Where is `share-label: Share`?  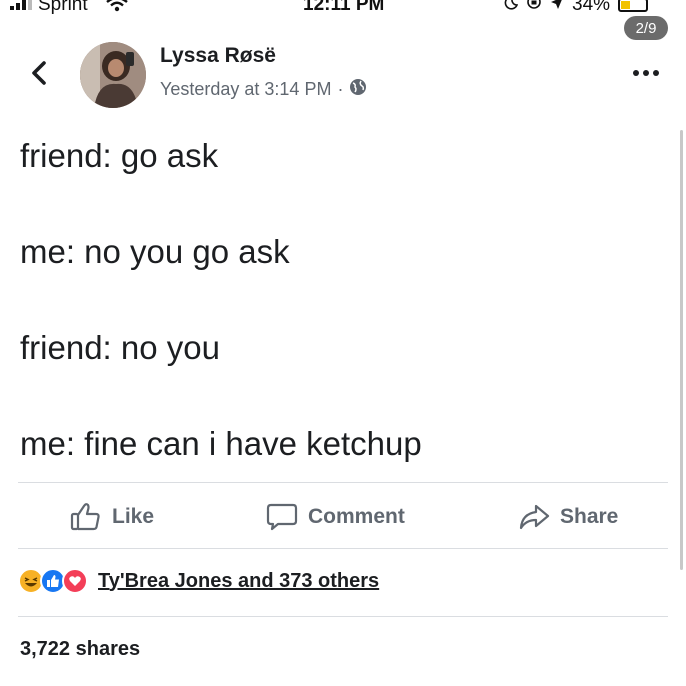 share-label: Share is located at coordinates (589, 516).